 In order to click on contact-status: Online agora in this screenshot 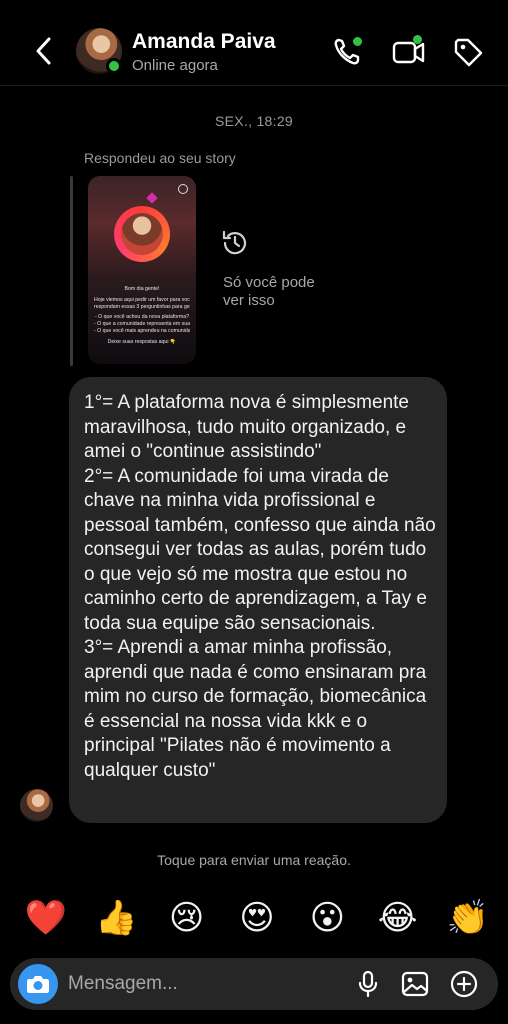, I will do `click(175, 65)`.